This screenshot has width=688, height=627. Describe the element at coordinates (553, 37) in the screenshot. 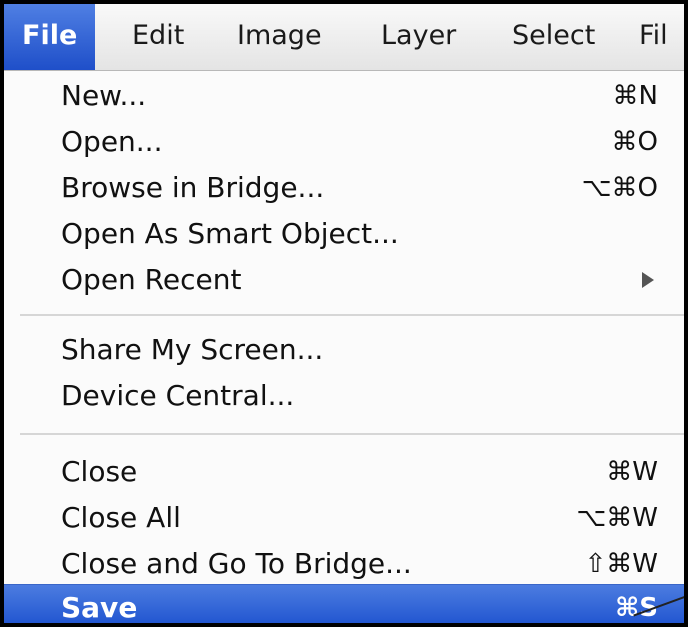

I see `menubar-select: Select` at that location.